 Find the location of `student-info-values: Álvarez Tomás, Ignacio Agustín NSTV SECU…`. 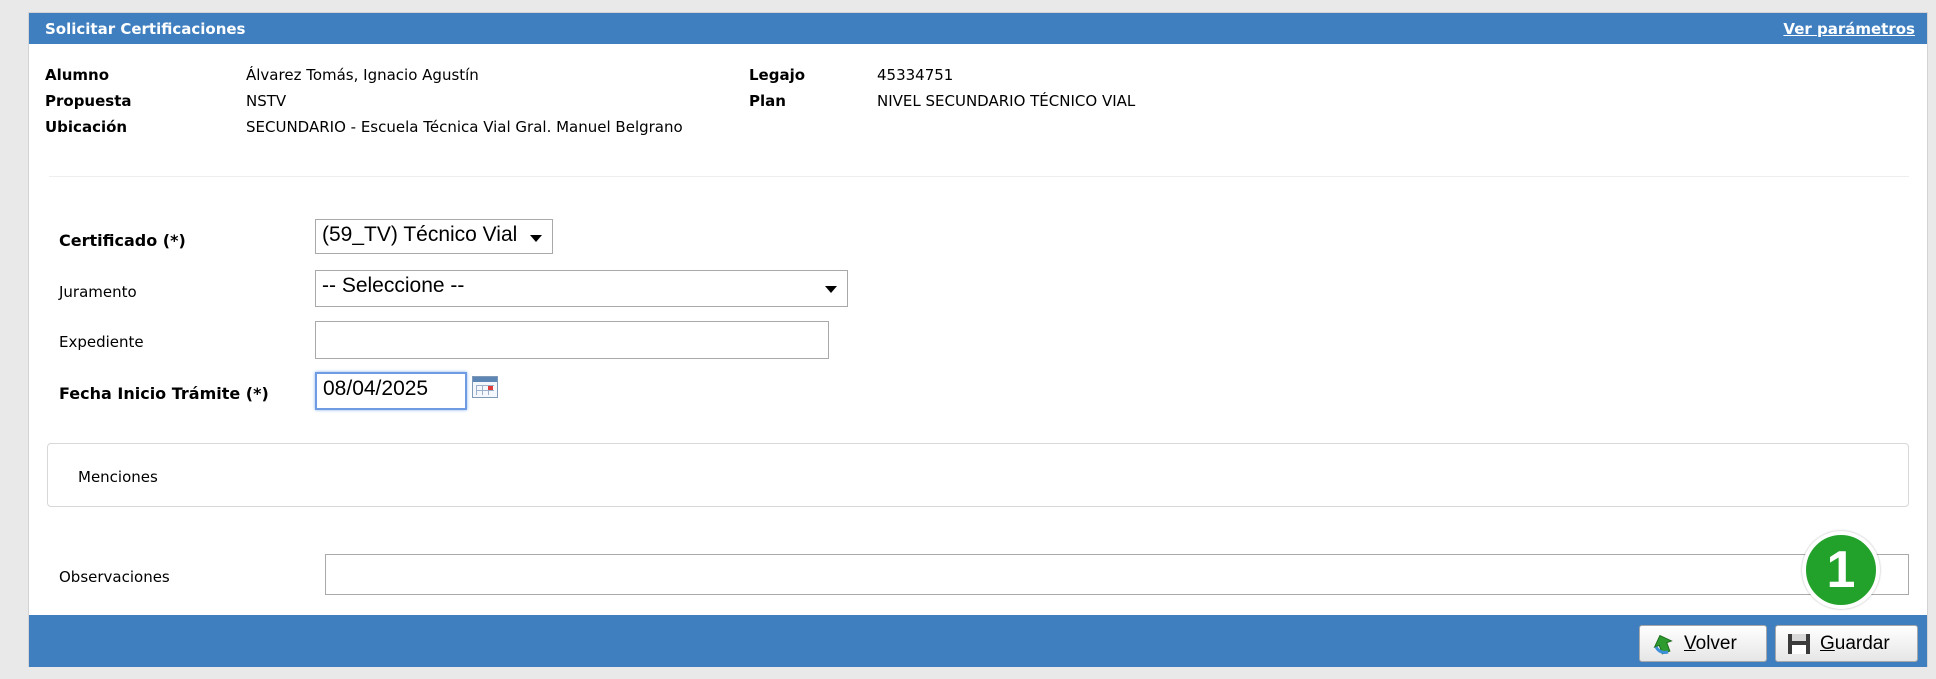

student-info-values: Álvarez Tomás, Ignacio Agustín NSTV SECU… is located at coordinates (464, 101).